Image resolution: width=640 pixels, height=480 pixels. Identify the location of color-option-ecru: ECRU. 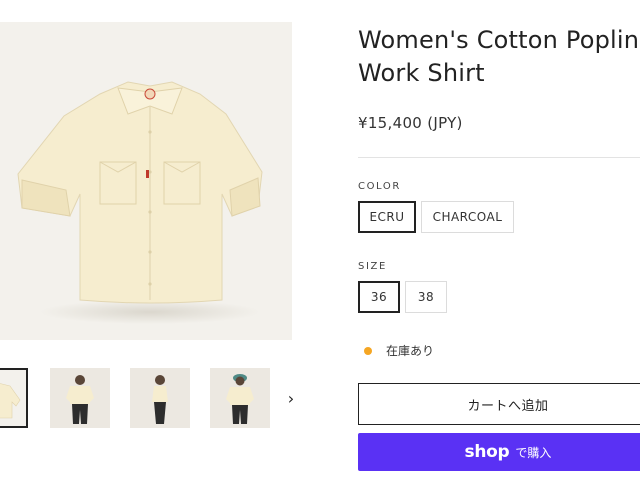
(387, 217).